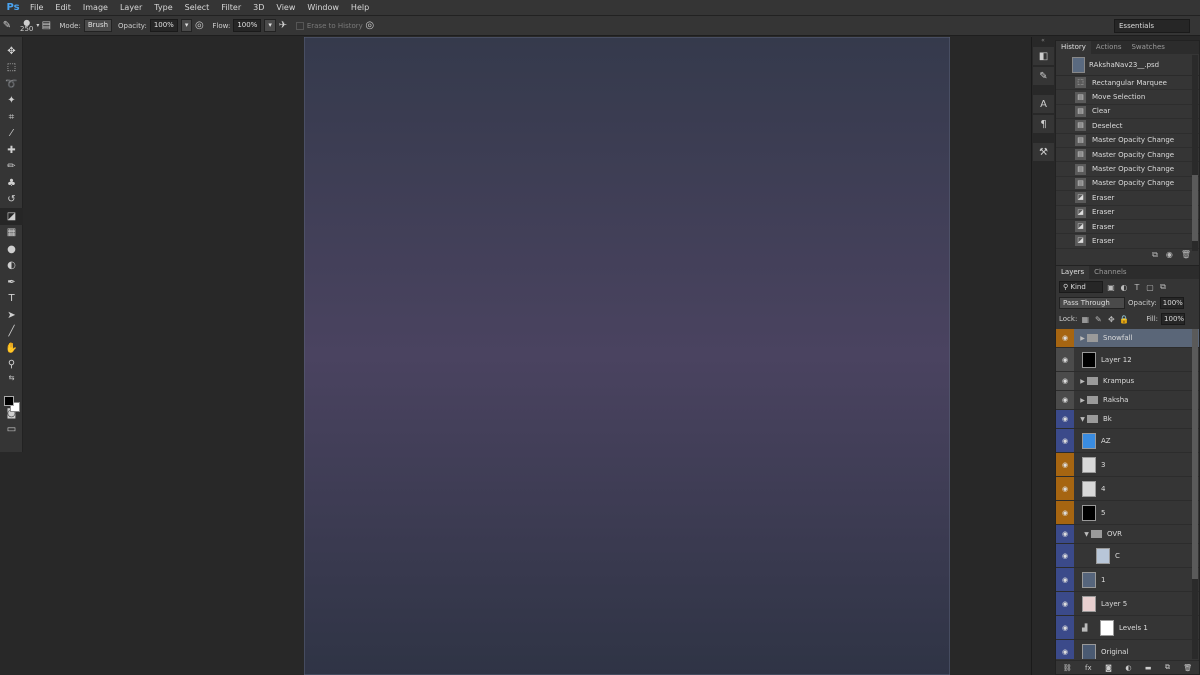  I want to click on lock-transparency-icon: ▦, so click(1085, 319).